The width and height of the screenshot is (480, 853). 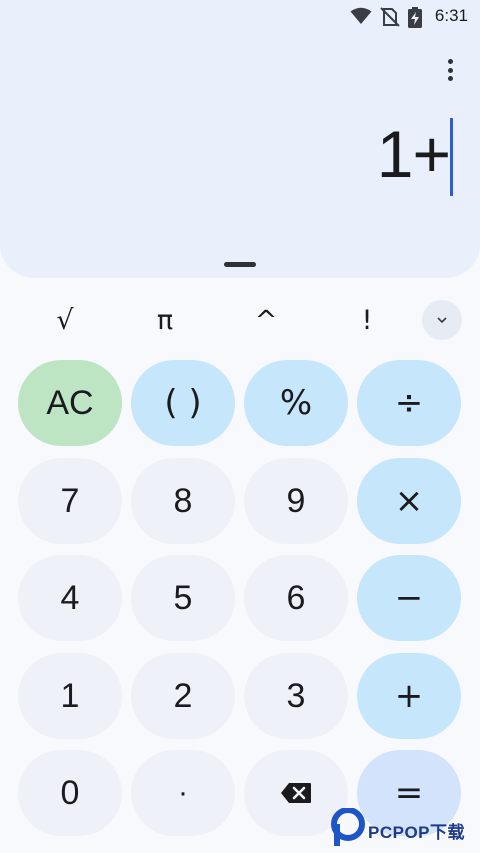 I want to click on digit-3-button: 3, so click(x=296, y=696).